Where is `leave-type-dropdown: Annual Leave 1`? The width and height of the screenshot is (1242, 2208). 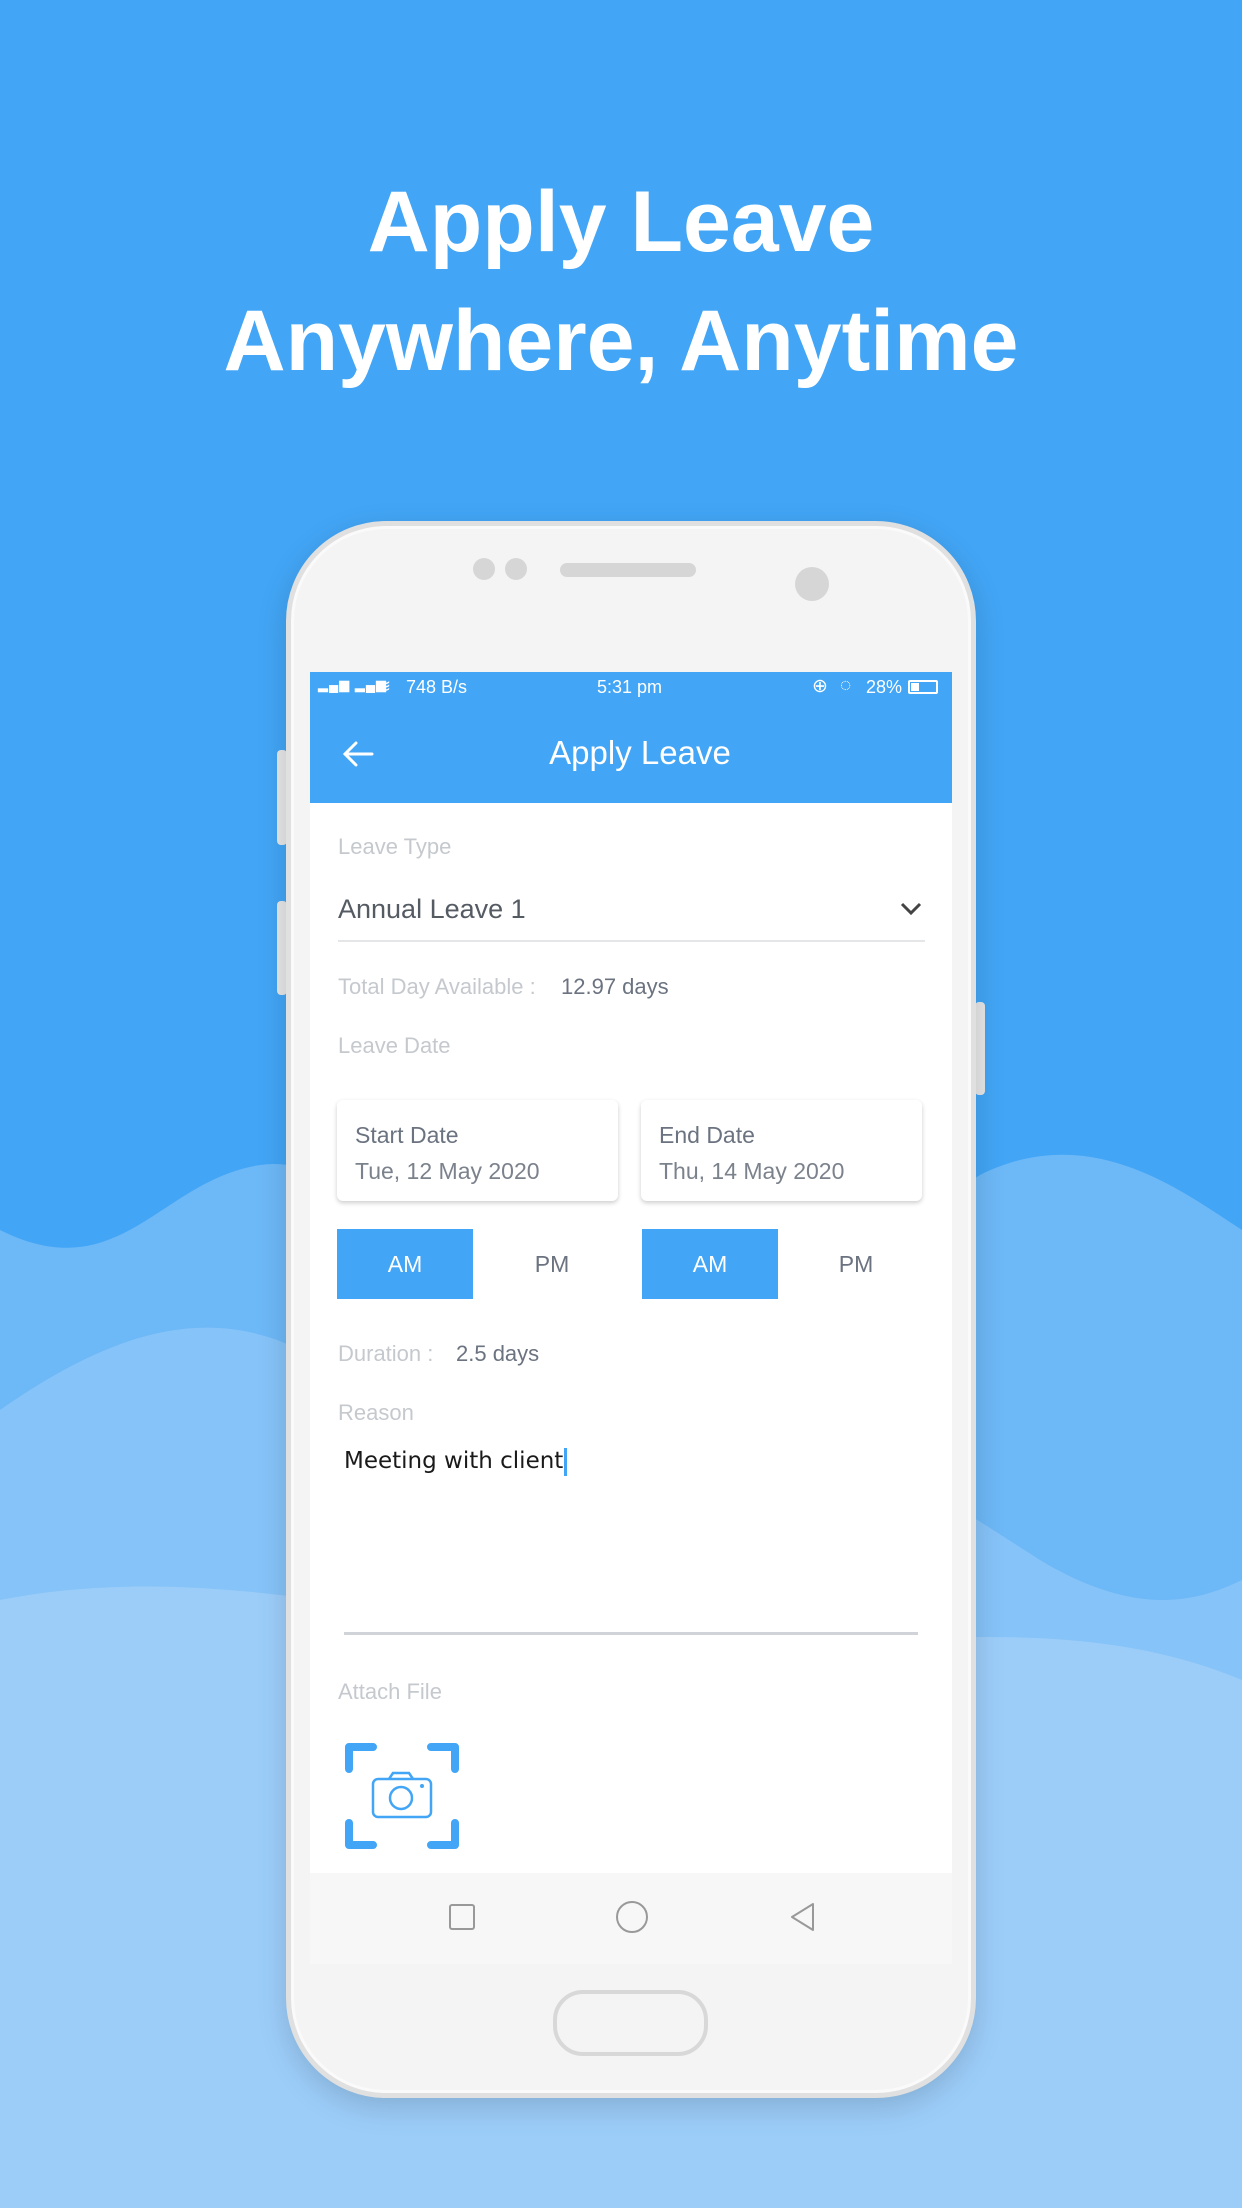
leave-type-dropdown: Annual Leave 1 is located at coordinates (631, 916).